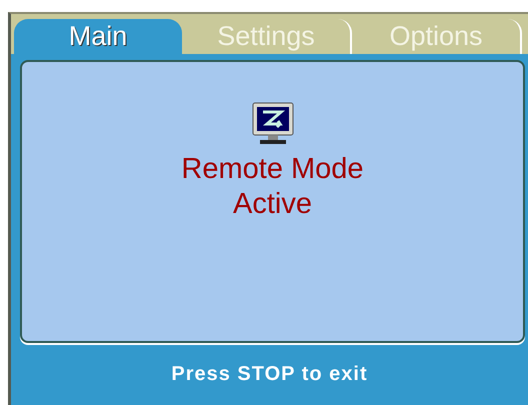 The height and width of the screenshot is (405, 528). I want to click on tab: Main, so click(98, 36).